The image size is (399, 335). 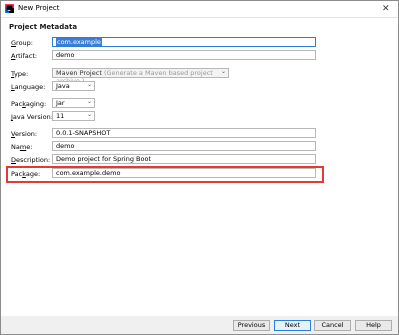 What do you see at coordinates (199, 9) in the screenshot?
I see `title-bar: New Project ✕` at bounding box center [199, 9].